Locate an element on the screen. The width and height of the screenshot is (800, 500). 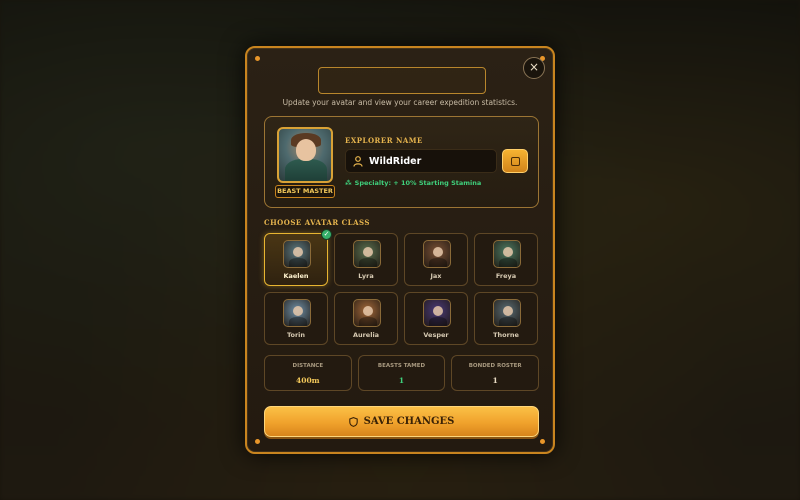
class-name: Freya is located at coordinates (506, 276).